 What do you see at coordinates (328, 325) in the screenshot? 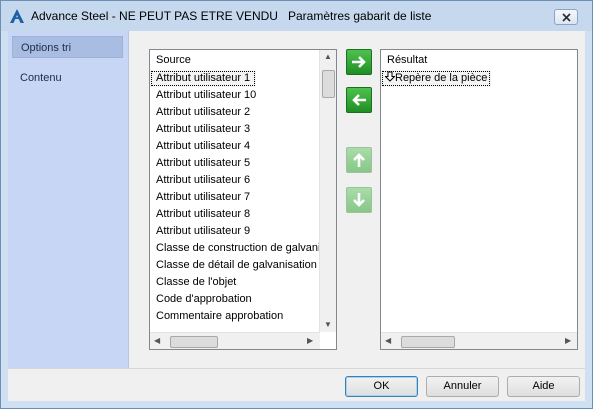
I see `scroll-down-arrow-icon: ▼` at bounding box center [328, 325].